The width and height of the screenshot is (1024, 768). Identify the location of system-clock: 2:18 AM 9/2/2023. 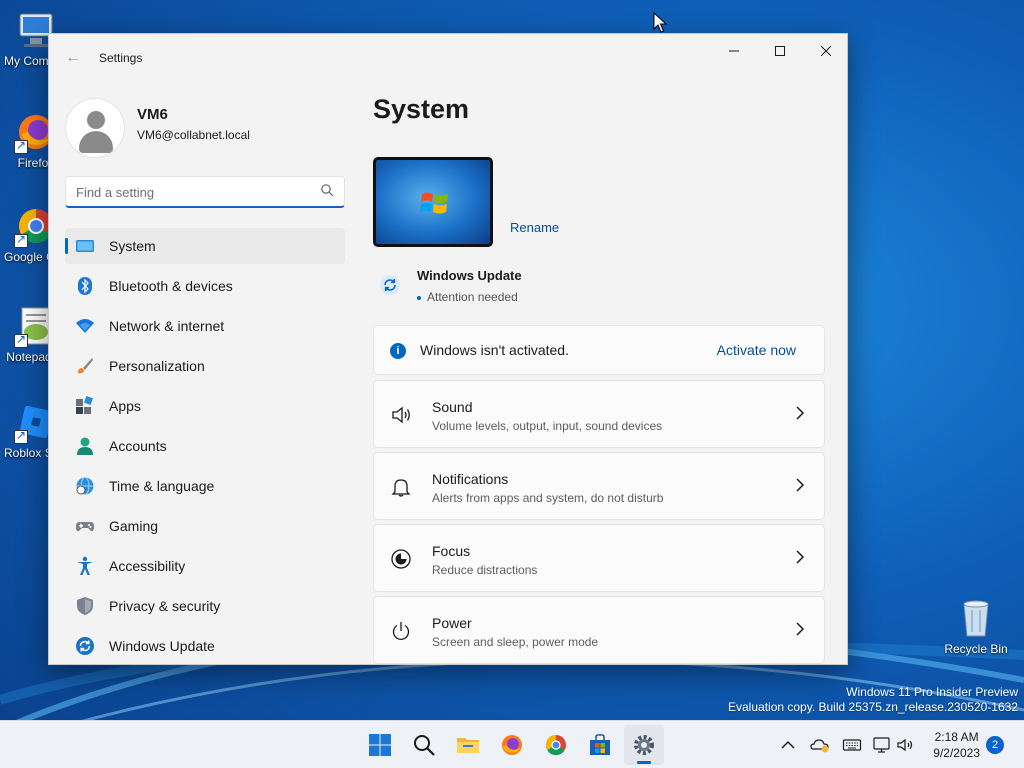
(956, 745).